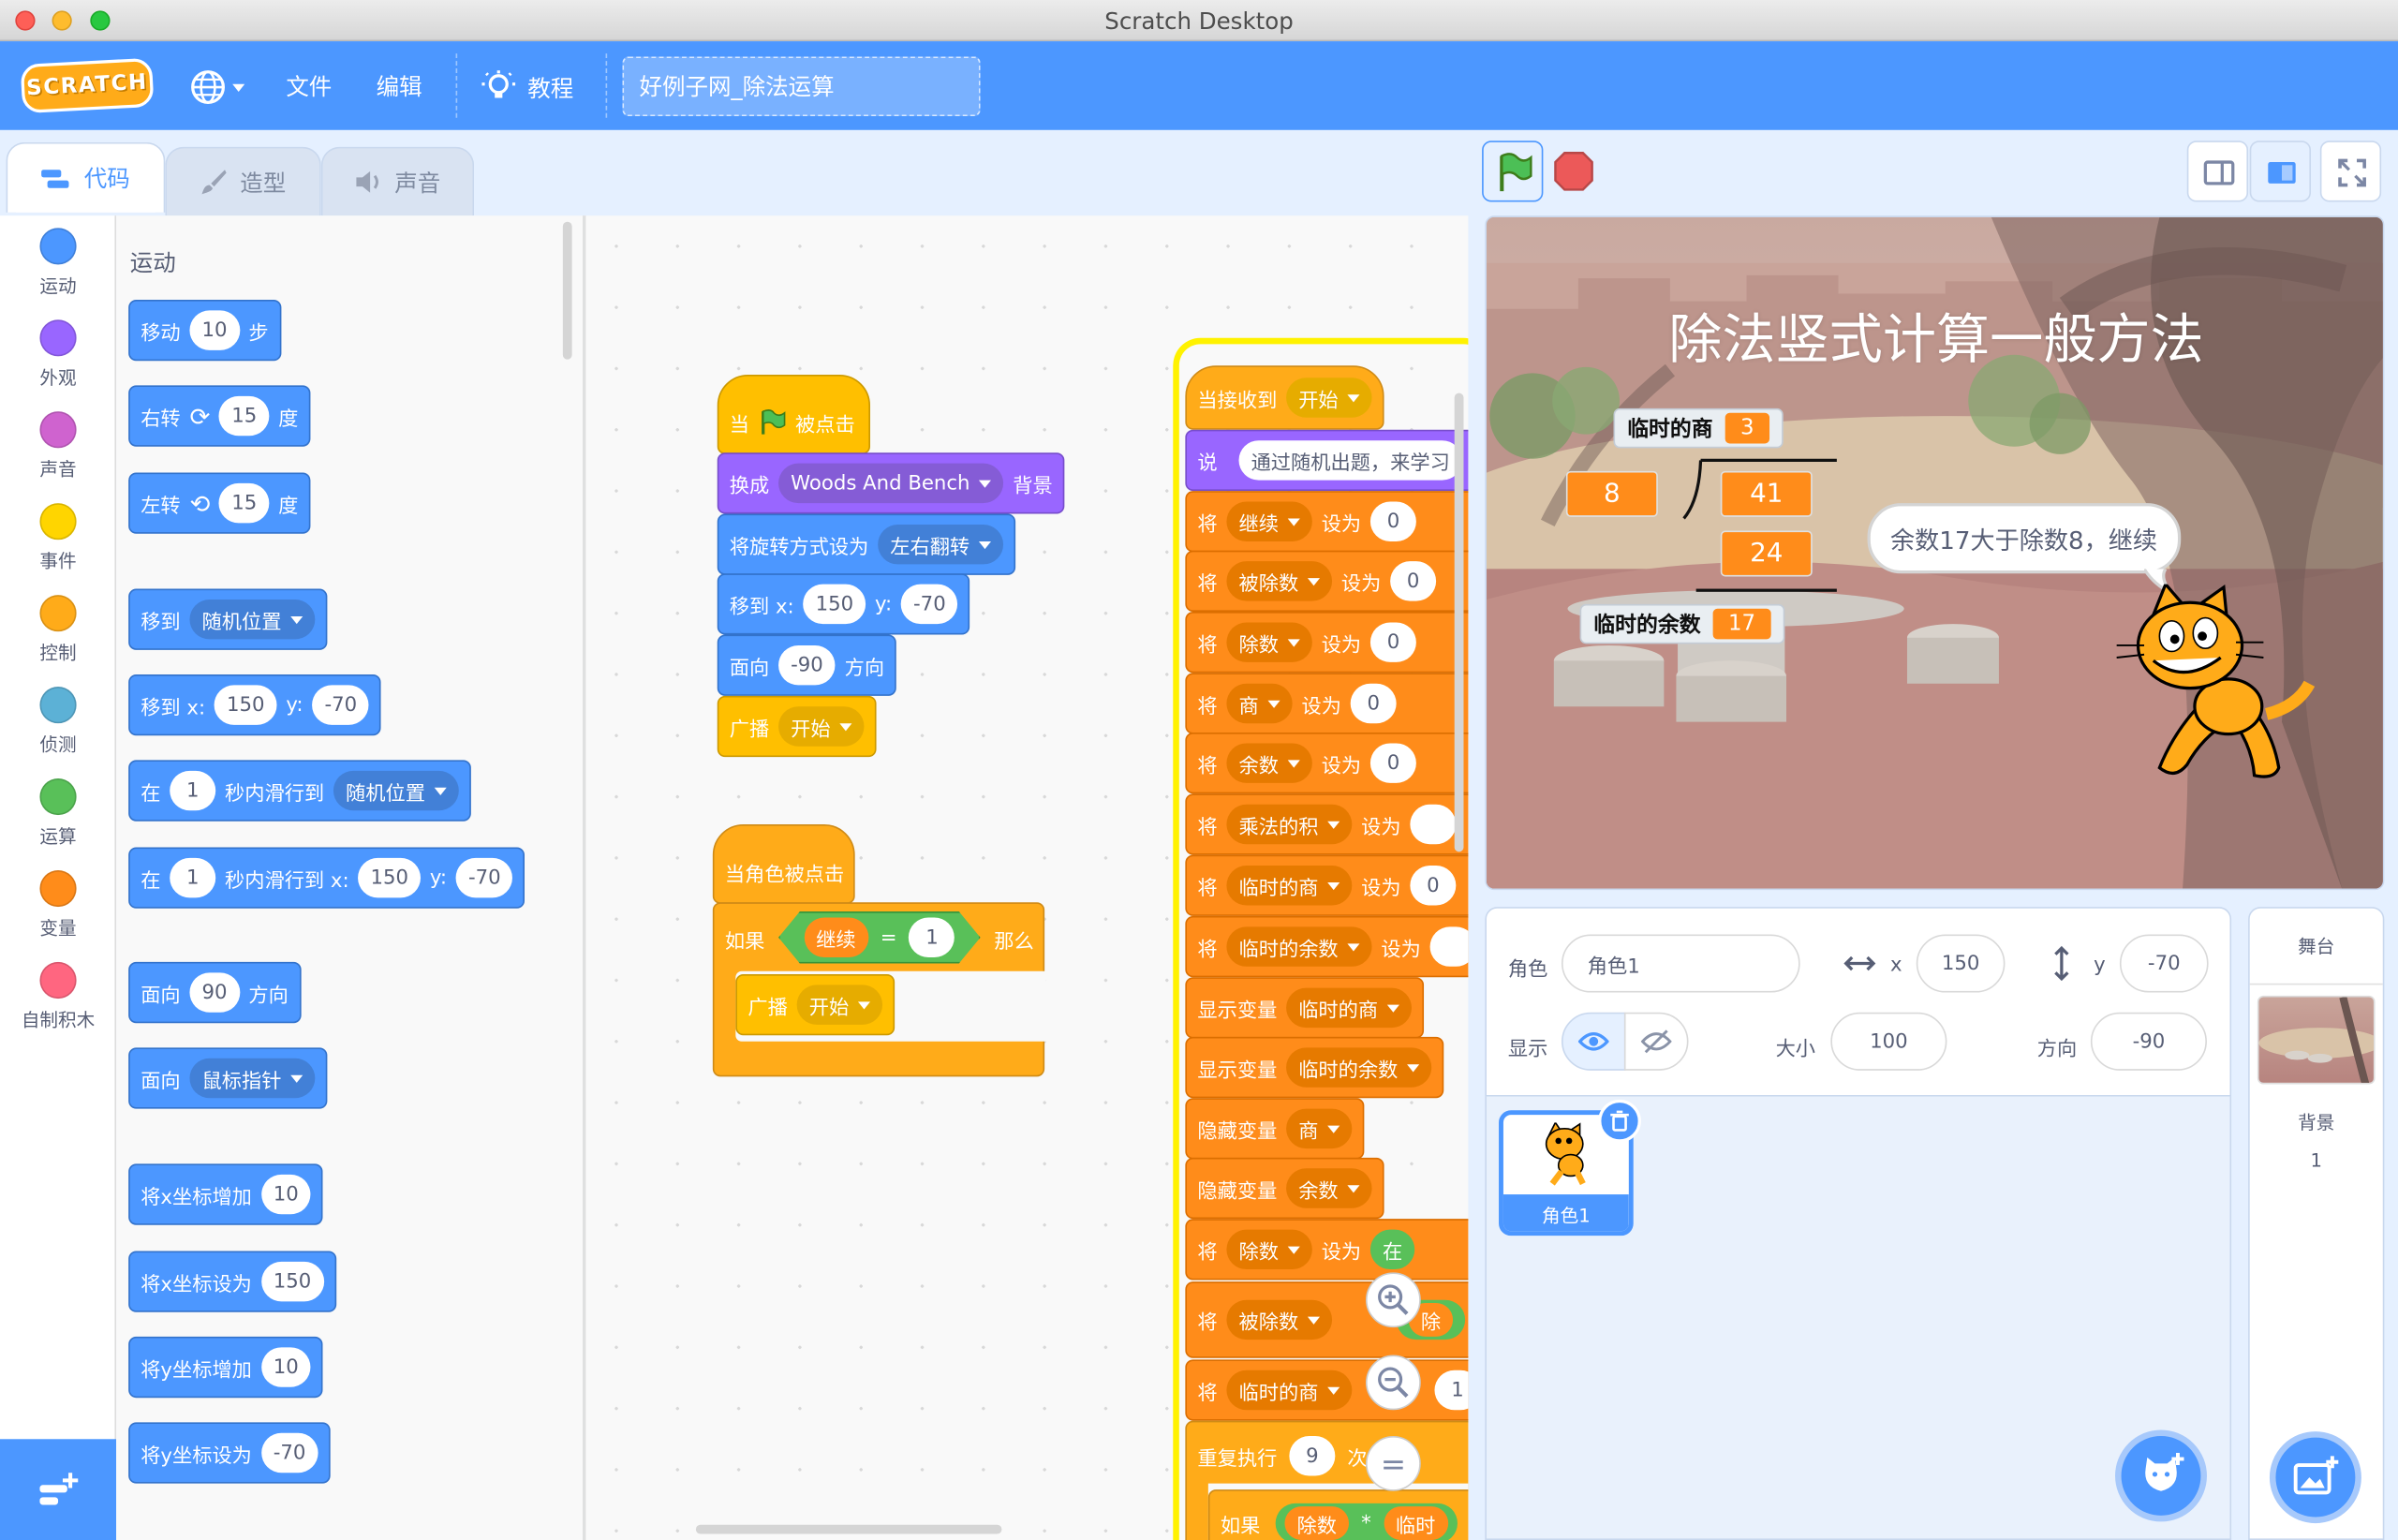 Image resolution: width=2398 pixels, height=1540 pixels. Describe the element at coordinates (836, 937) in the screenshot. I see `variable-reporter: 继续` at that location.